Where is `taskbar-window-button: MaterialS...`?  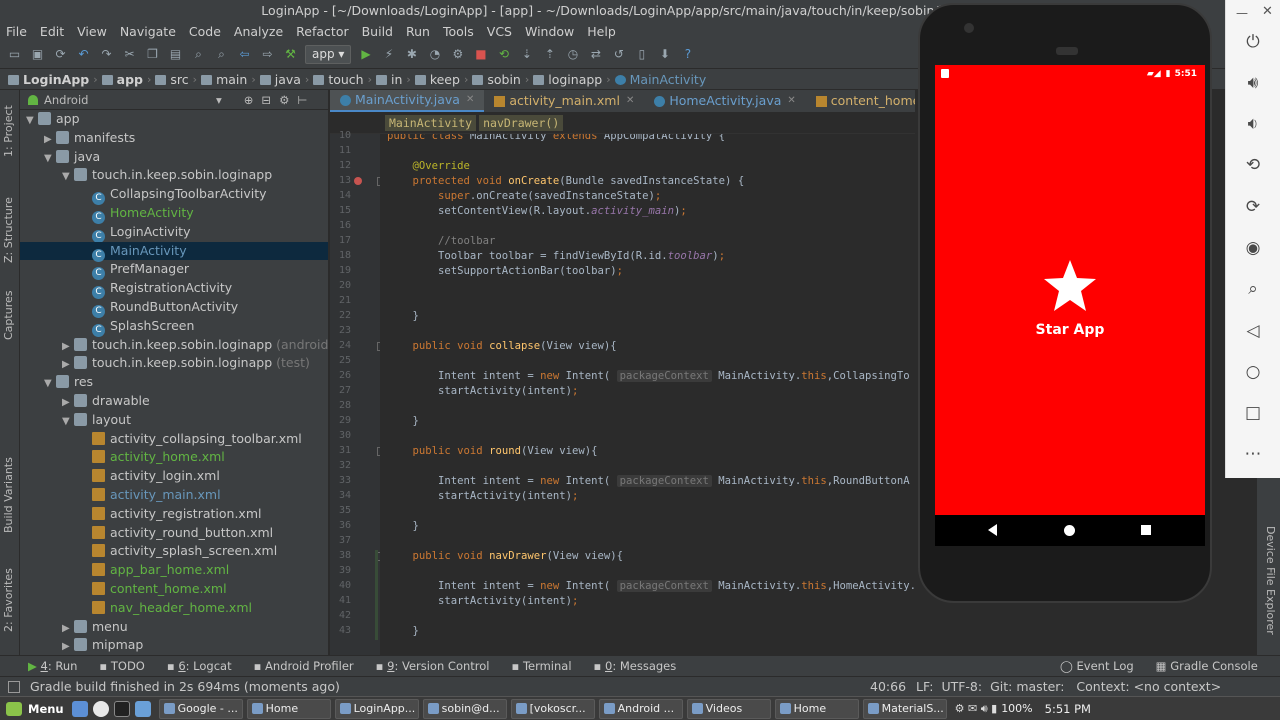 taskbar-window-button: MaterialS... is located at coordinates (904, 708).